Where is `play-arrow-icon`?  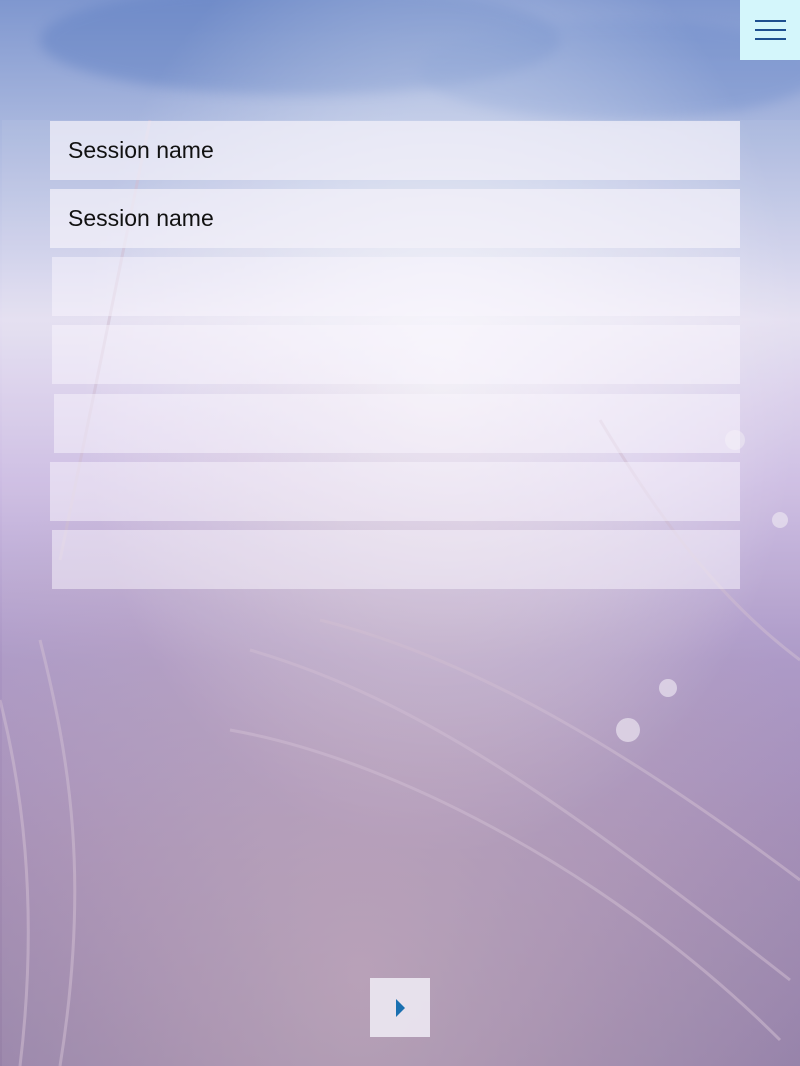
play-arrow-icon is located at coordinates (400, 1007).